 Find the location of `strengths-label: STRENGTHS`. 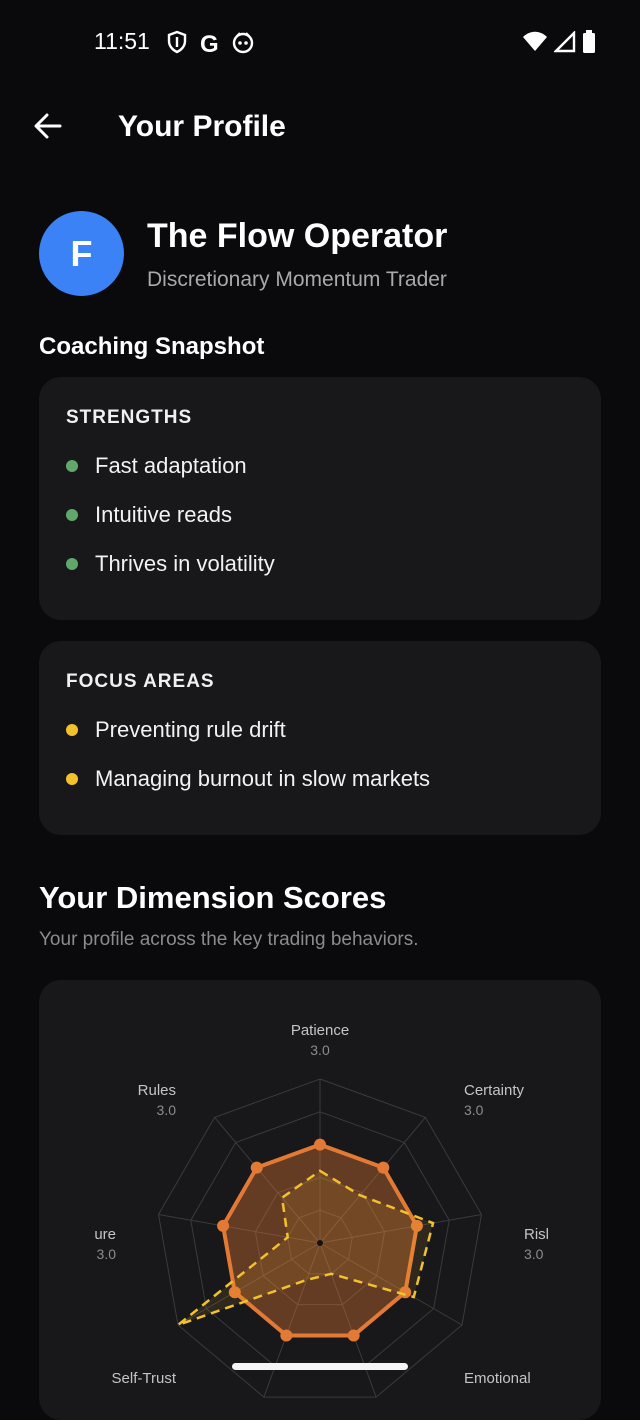

strengths-label: STRENGTHS is located at coordinates (129, 417).